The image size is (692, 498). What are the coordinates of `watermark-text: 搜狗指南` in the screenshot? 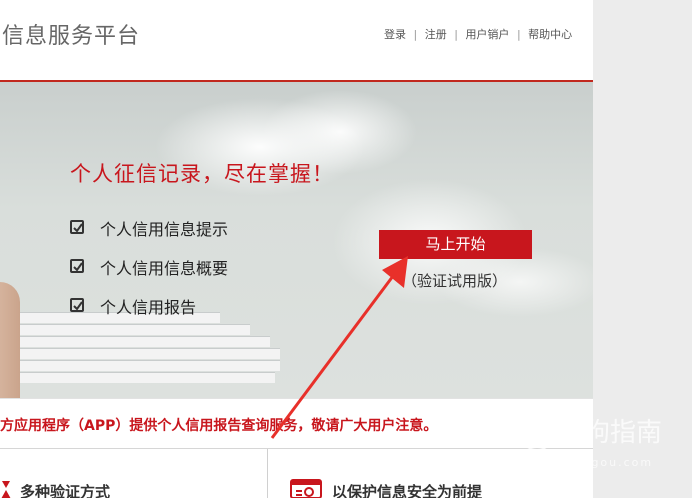 It's located at (610, 433).